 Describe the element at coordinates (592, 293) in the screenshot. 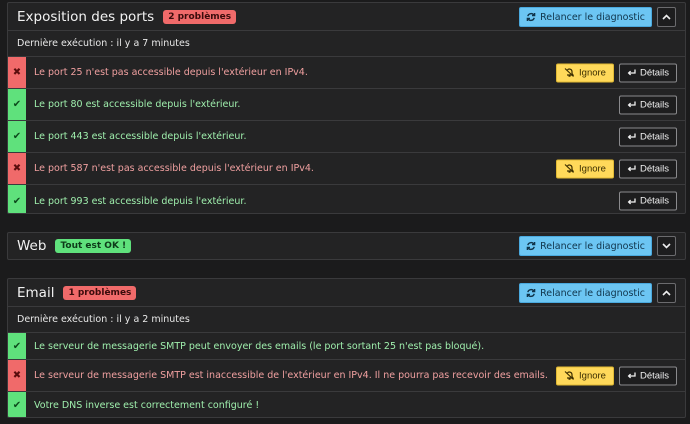

I see `email-rerun-label: Relancer le diagnostic` at that location.